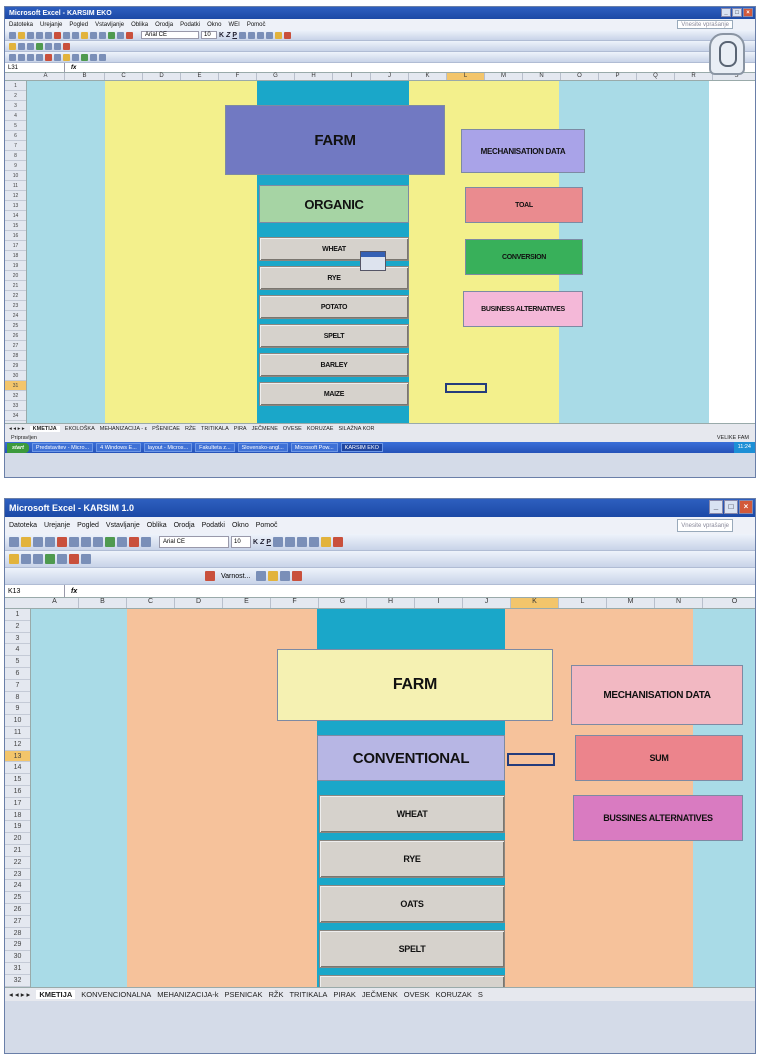 This screenshot has height=1058, width=760. Describe the element at coordinates (15, 306) in the screenshot. I see `row-header: 23` at that location.